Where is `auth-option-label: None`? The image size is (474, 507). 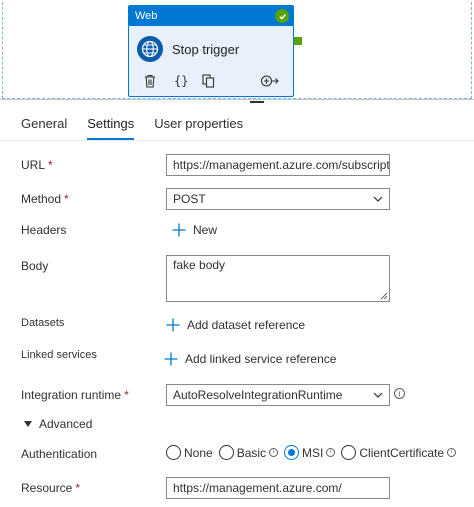
auth-option-label: None is located at coordinates (198, 452).